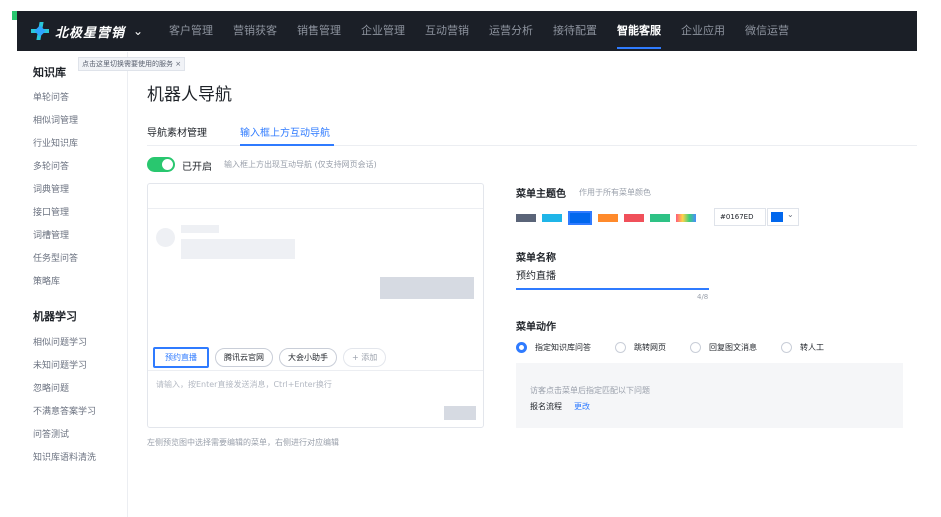 The width and height of the screenshot is (941, 517). I want to click on sidebar-item-similar-learning: 相似问题学习, so click(60, 341).